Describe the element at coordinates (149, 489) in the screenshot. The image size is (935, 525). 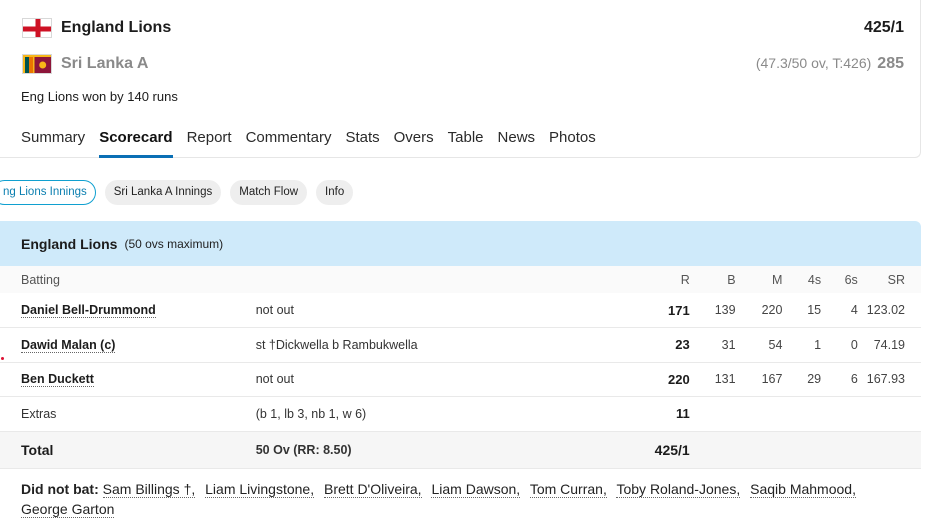
I see `player-link: Sam Billings †,` at that location.